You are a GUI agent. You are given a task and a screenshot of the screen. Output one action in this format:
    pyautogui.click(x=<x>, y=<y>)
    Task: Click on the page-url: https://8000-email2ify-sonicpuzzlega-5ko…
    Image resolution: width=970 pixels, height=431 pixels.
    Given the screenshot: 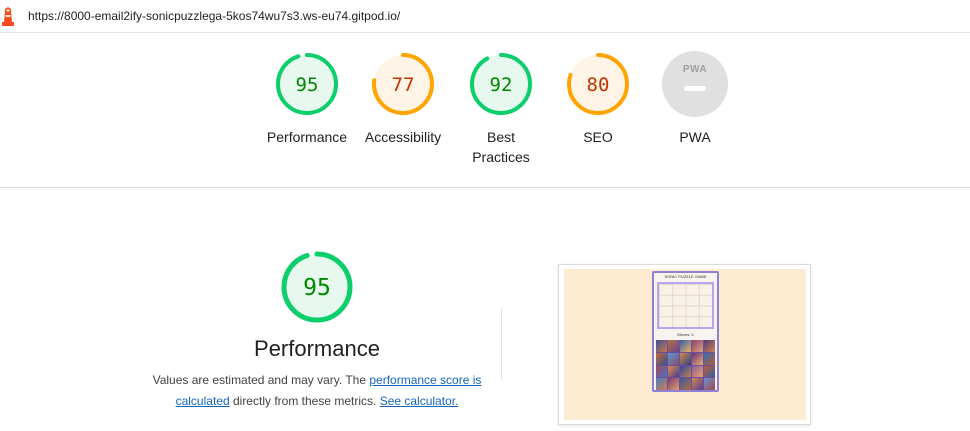 What is the action you would take?
    pyautogui.click(x=214, y=16)
    